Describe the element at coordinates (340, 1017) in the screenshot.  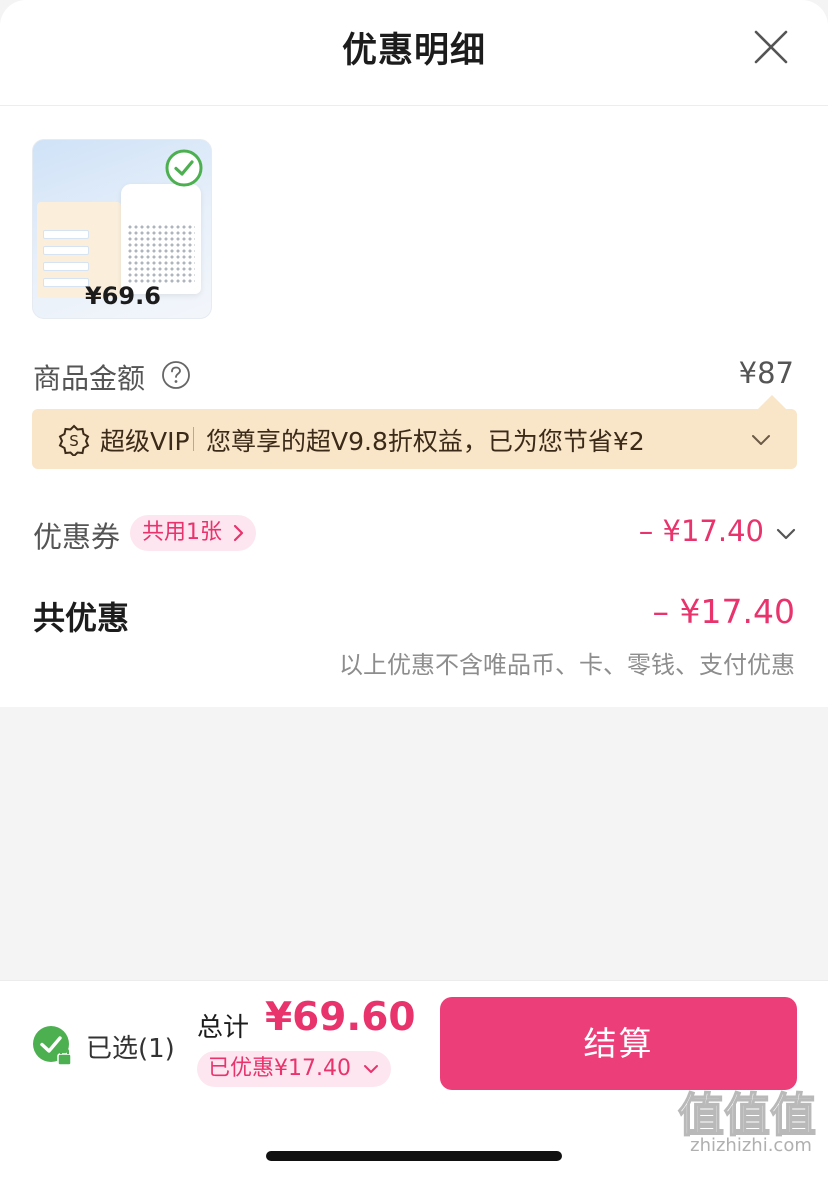
I see `sum-value: ¥69.60` at that location.